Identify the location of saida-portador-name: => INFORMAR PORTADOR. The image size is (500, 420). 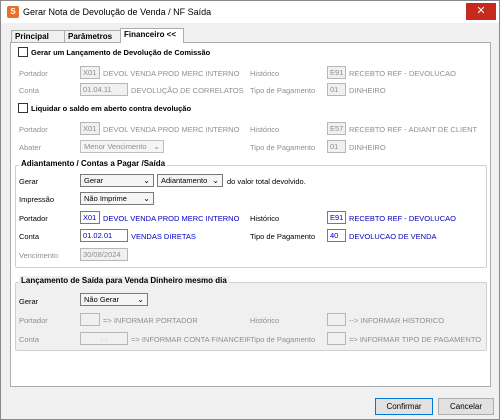
(150, 320).